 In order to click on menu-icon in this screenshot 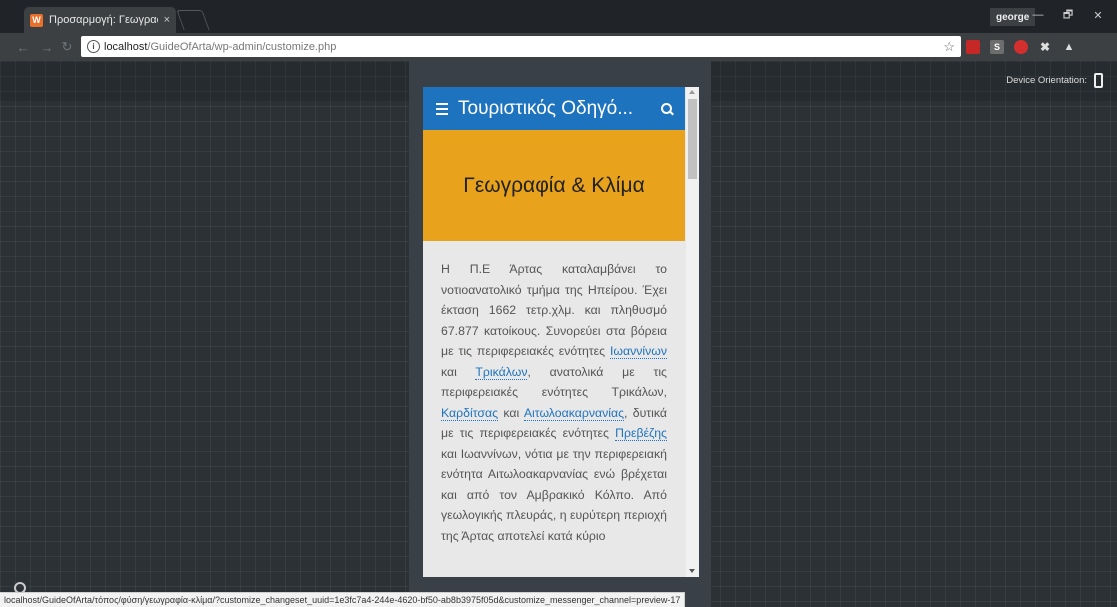, I will do `click(442, 108)`.